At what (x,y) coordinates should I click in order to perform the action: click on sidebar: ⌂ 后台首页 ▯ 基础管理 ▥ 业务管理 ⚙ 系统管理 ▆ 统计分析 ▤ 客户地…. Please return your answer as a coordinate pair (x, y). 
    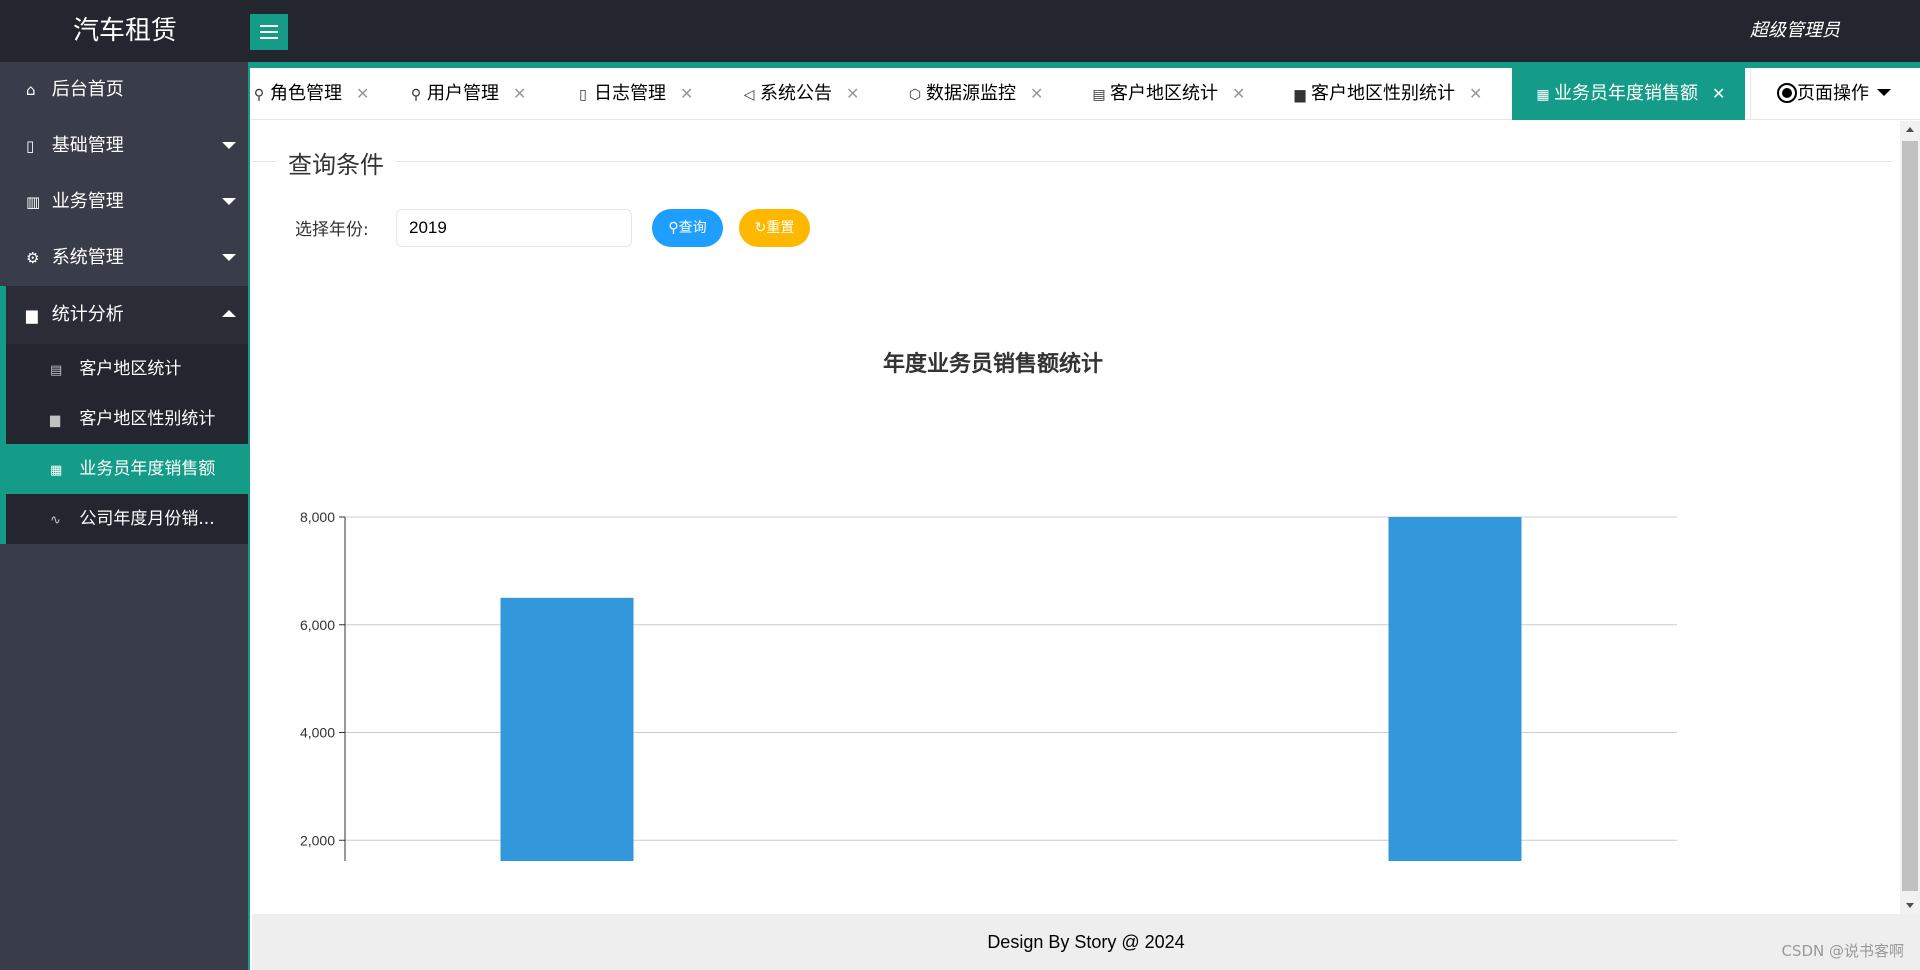
    Looking at the image, I should click on (125, 516).